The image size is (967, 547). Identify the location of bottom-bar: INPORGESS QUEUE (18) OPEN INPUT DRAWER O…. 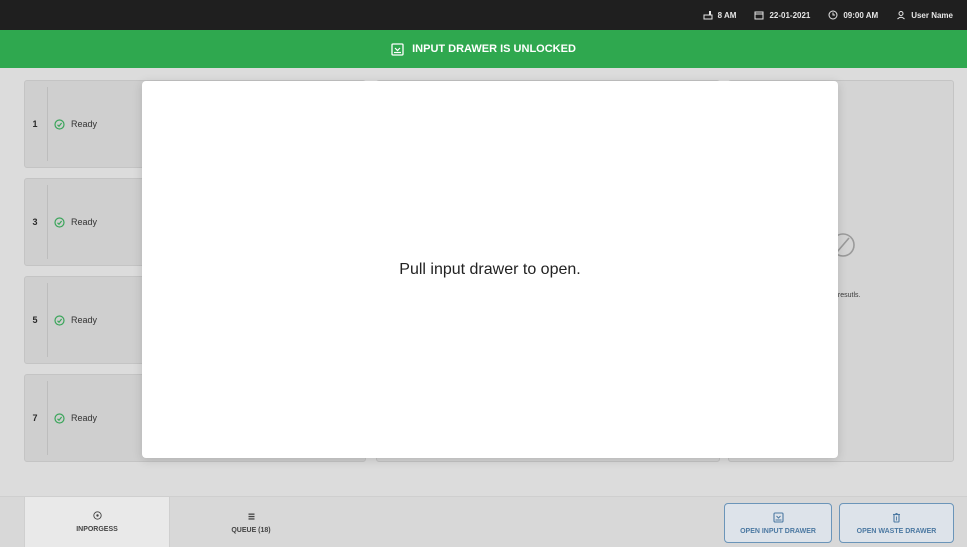
(483, 521).